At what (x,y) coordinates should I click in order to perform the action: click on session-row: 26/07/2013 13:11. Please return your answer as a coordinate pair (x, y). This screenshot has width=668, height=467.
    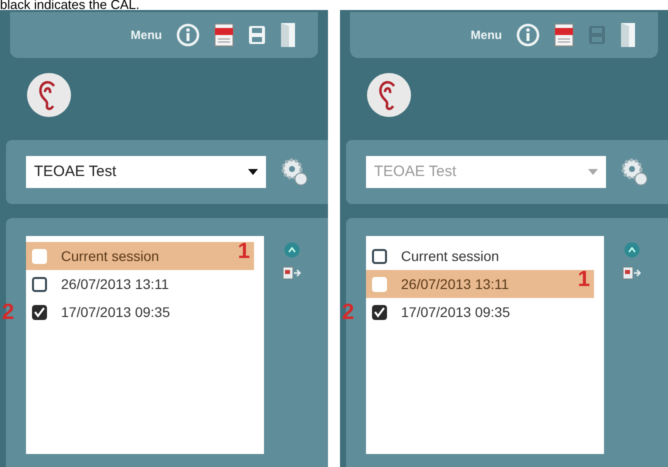
    Looking at the image, I should click on (140, 284).